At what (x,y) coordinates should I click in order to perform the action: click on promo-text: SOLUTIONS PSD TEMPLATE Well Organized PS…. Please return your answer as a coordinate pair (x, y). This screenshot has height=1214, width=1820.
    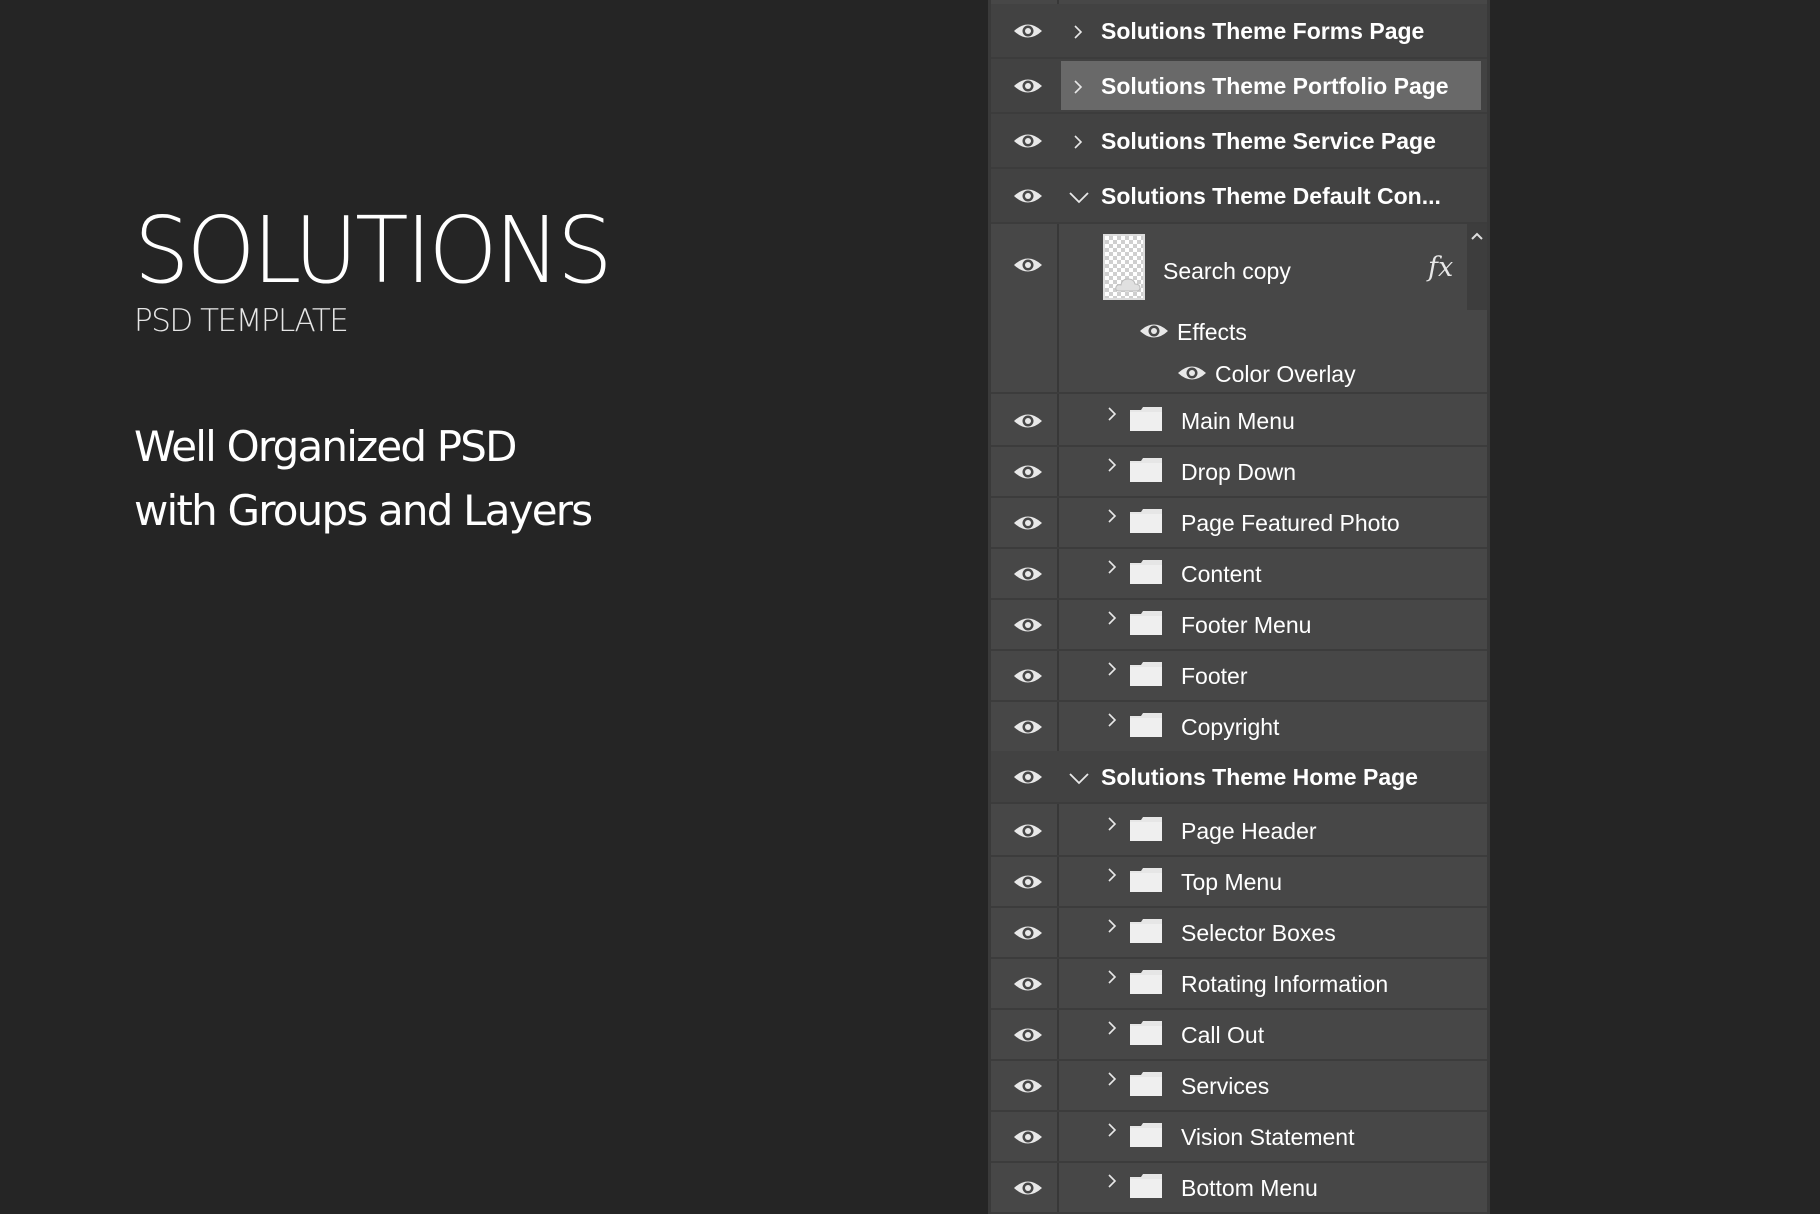
    Looking at the image, I should click on (384, 374).